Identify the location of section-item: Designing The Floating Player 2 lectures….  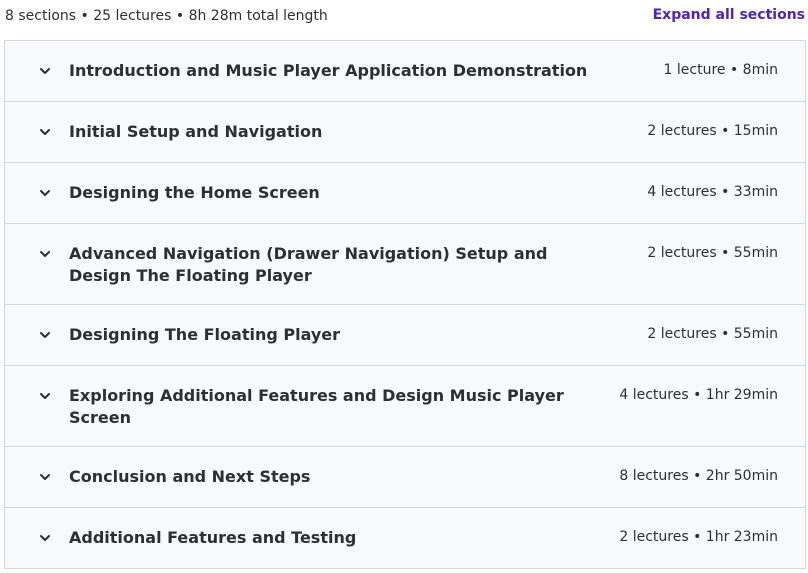
(405, 335).